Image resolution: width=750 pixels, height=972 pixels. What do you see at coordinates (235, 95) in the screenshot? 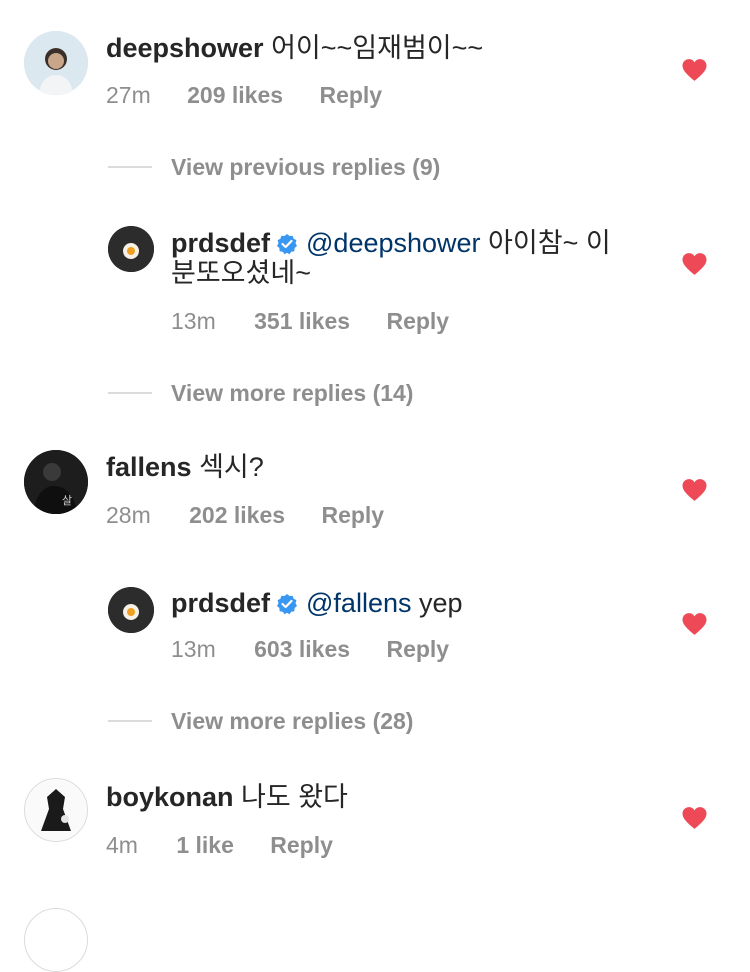
I see `likes-count: 209 likes` at bounding box center [235, 95].